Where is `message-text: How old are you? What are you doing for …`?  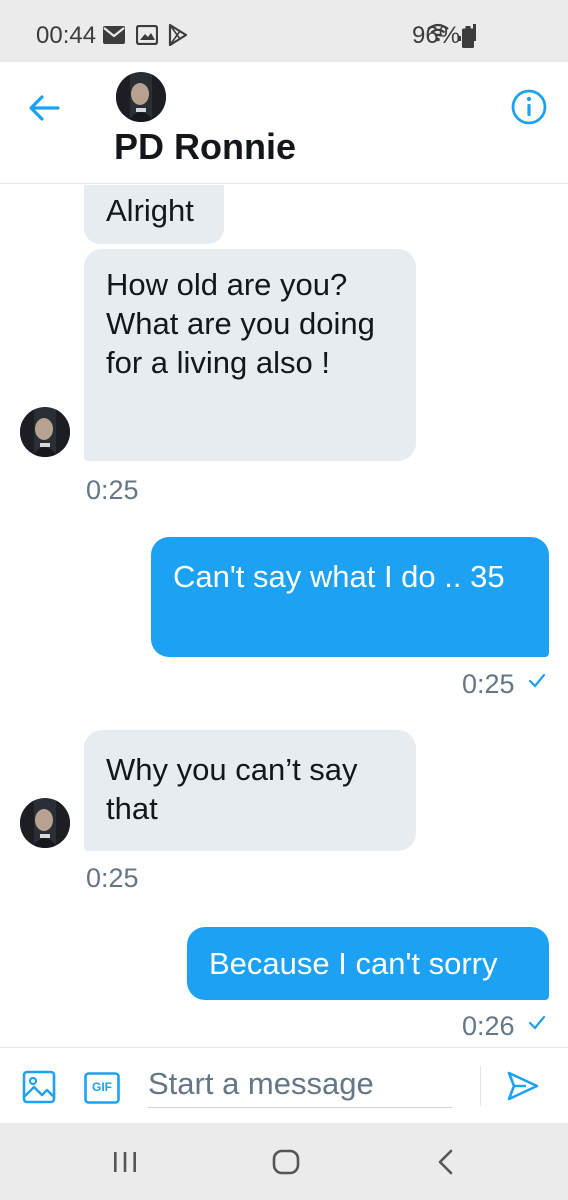
message-text: How old are you? What are you doing for … is located at coordinates (240, 323).